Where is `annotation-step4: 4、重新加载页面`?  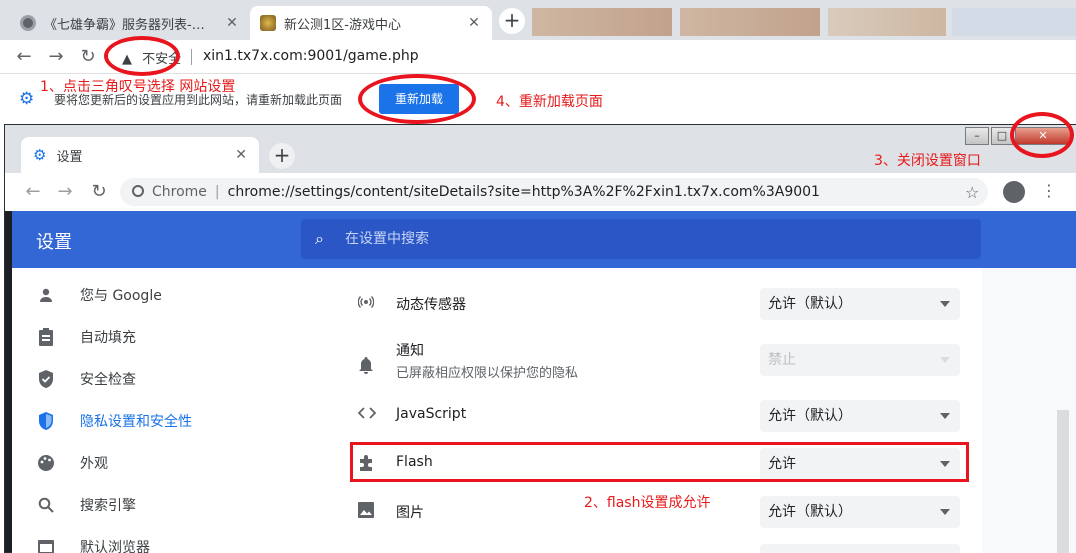 annotation-step4: 4、重新加载页面 is located at coordinates (549, 102).